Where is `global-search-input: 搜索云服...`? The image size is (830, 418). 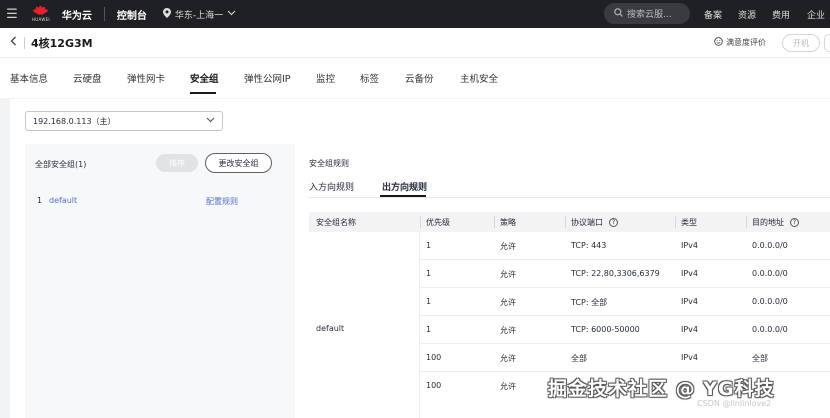 global-search-input: 搜索云服... is located at coordinates (647, 13).